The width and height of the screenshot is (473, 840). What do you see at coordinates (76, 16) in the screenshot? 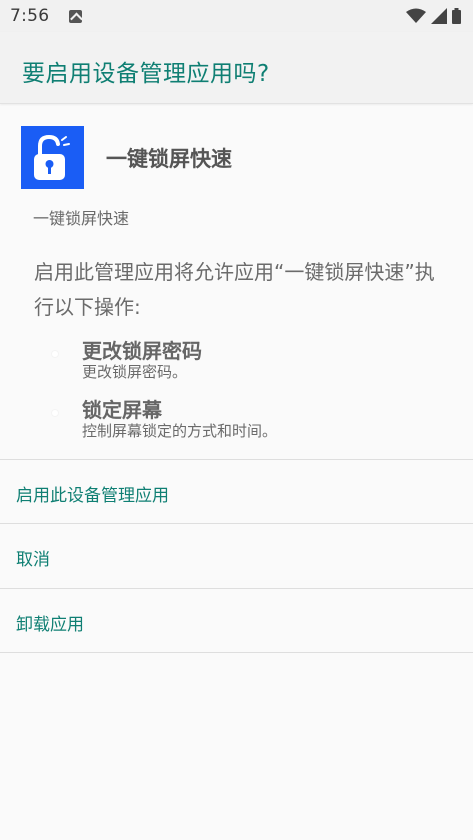
I see `notification-a-icon` at bounding box center [76, 16].